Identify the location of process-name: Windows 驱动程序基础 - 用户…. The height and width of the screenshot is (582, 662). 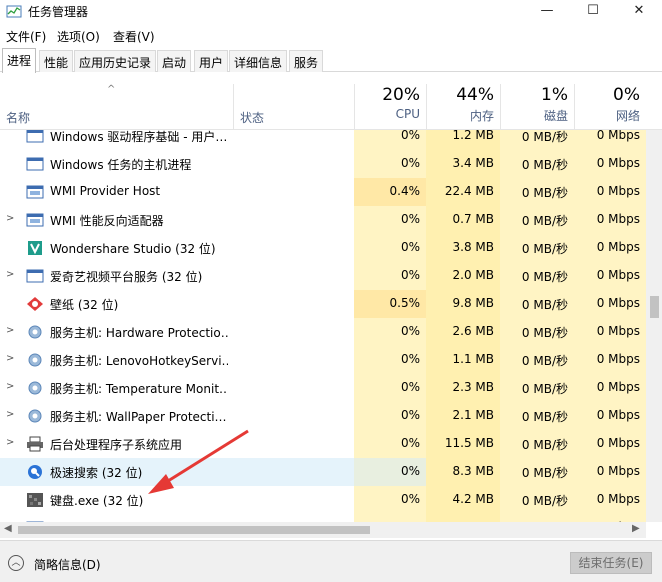
(139, 137).